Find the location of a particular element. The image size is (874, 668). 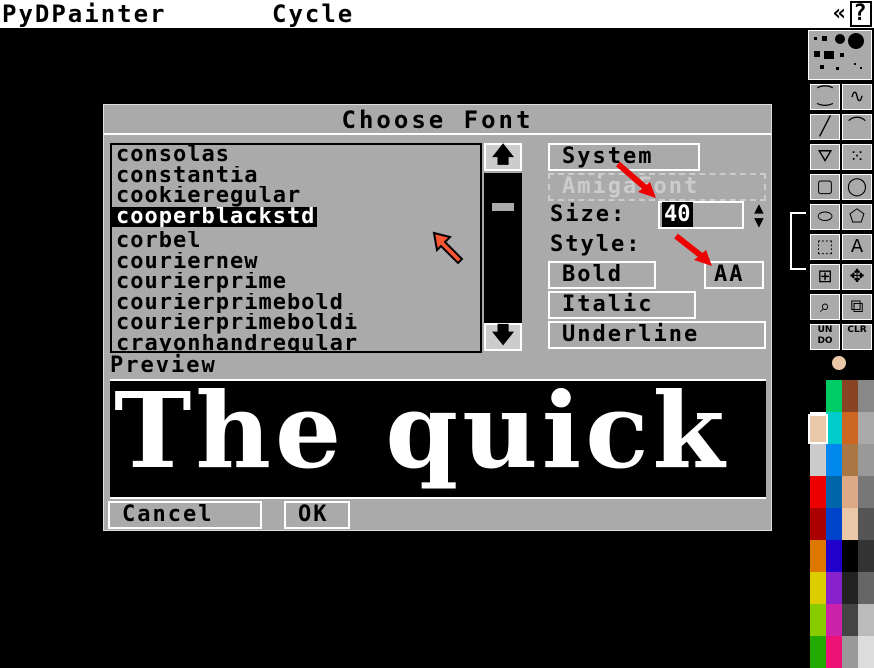

undo-icon: UN DO is located at coordinates (825, 337).